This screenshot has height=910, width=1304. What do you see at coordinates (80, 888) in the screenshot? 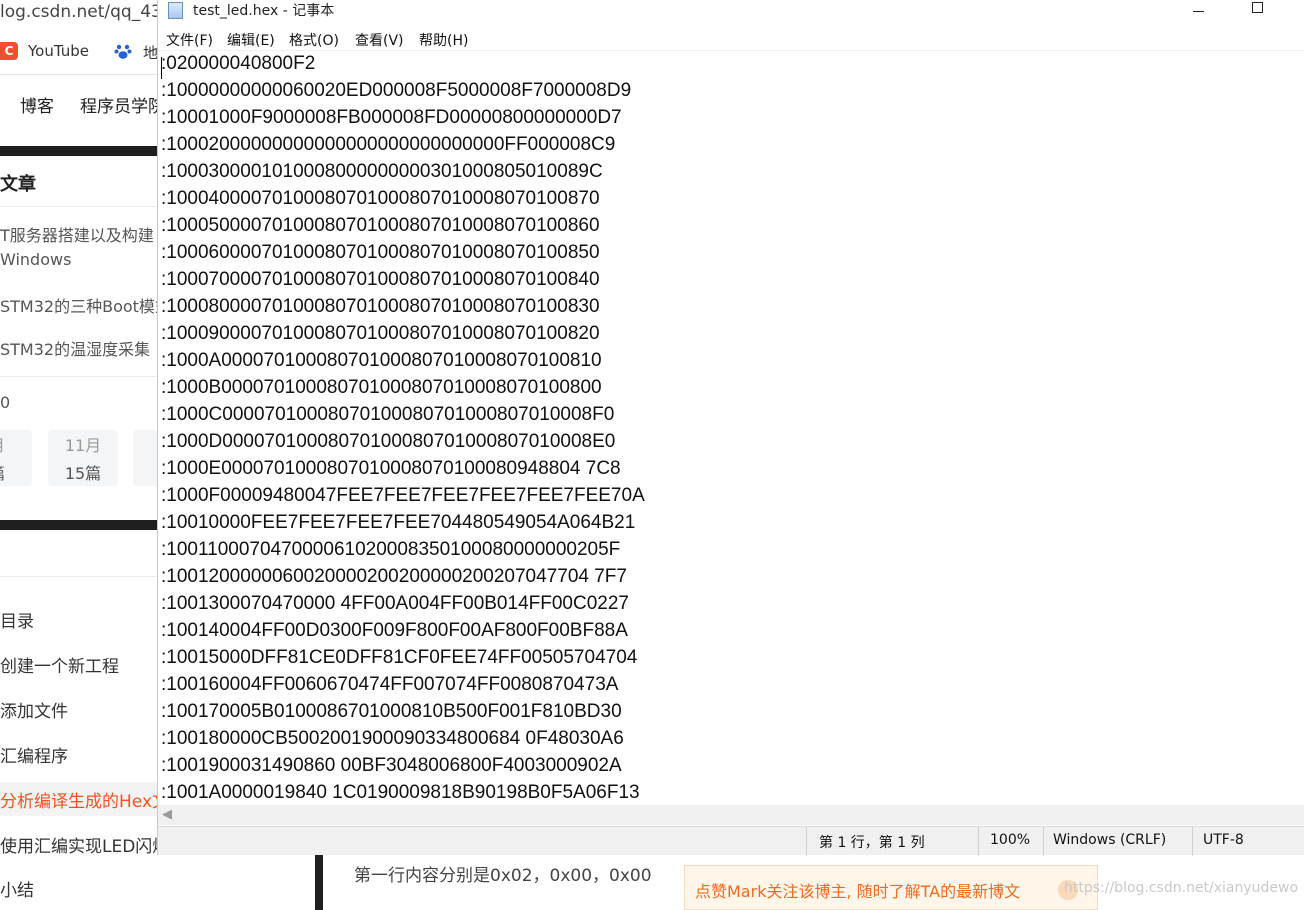
I see `toc-item: 小结` at bounding box center [80, 888].